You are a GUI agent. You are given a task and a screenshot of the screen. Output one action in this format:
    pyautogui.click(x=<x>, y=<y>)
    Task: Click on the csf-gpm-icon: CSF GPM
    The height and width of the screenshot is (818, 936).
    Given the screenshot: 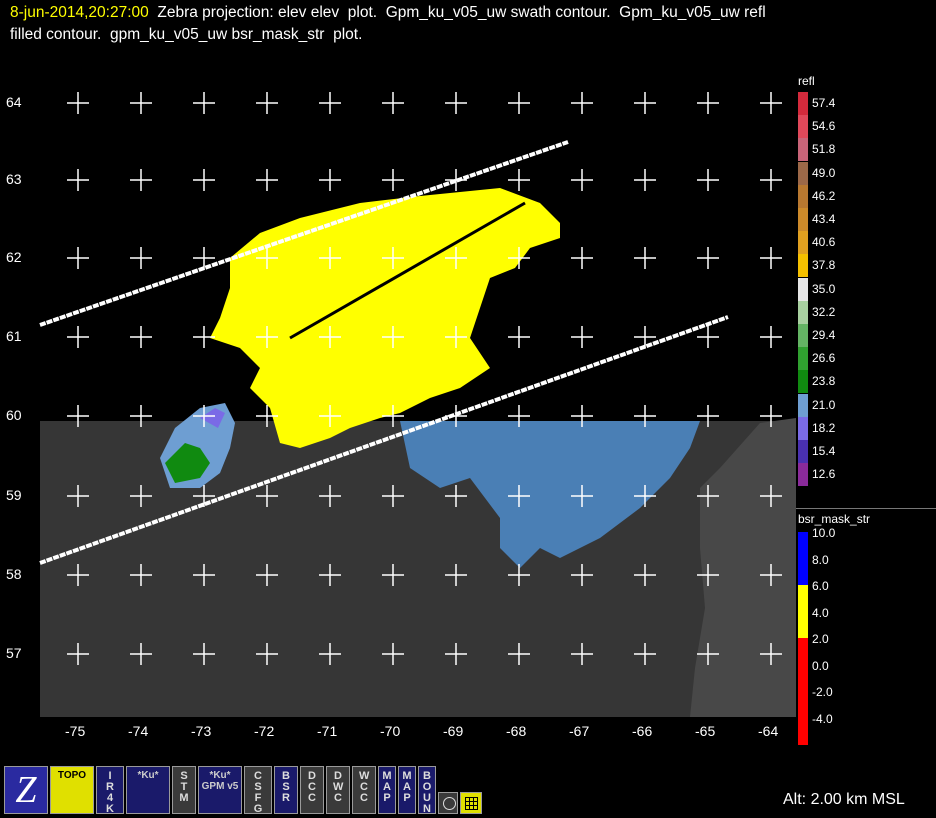 What is the action you would take?
    pyautogui.click(x=258, y=790)
    